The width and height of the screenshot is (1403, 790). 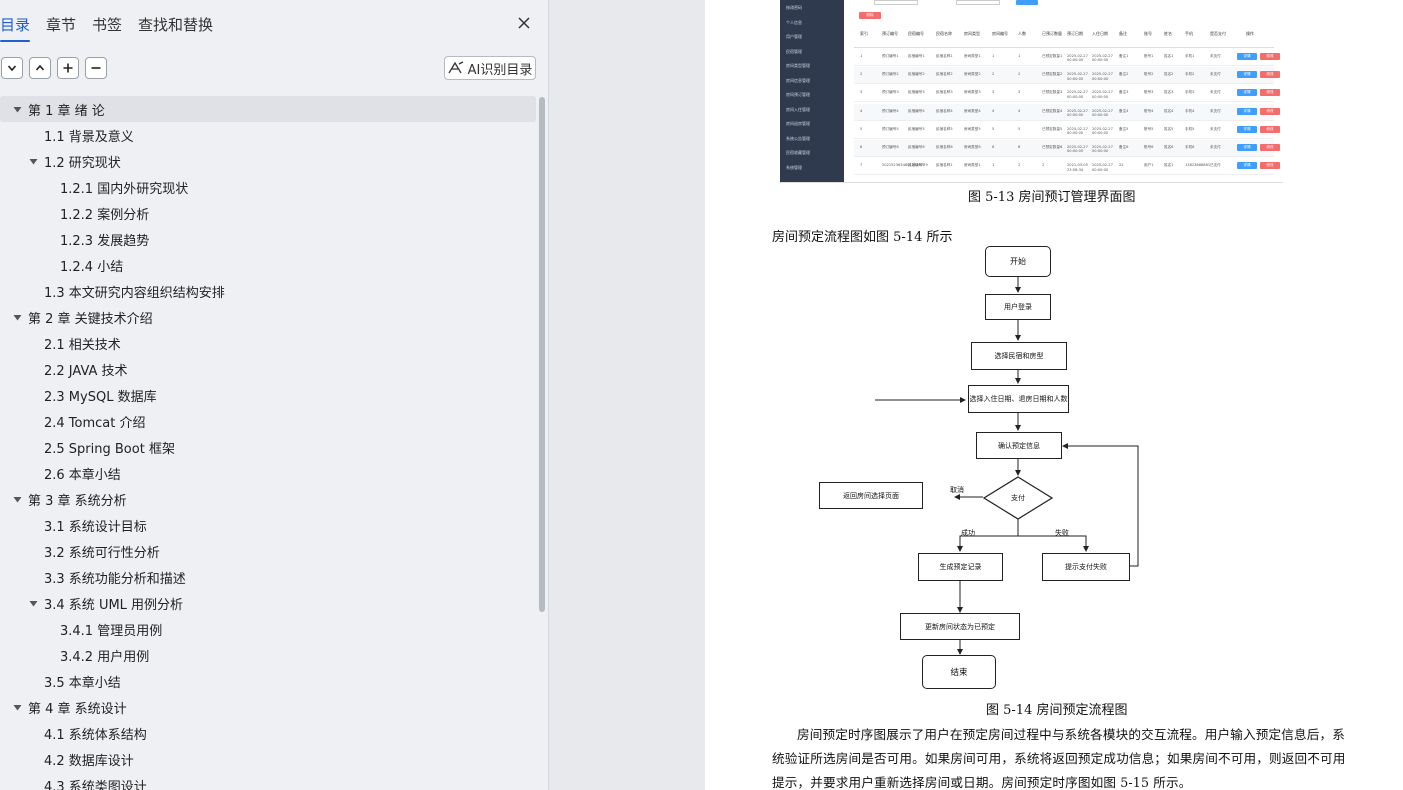 I want to click on toc-item: 1.2.2 案例分析, so click(x=268, y=213).